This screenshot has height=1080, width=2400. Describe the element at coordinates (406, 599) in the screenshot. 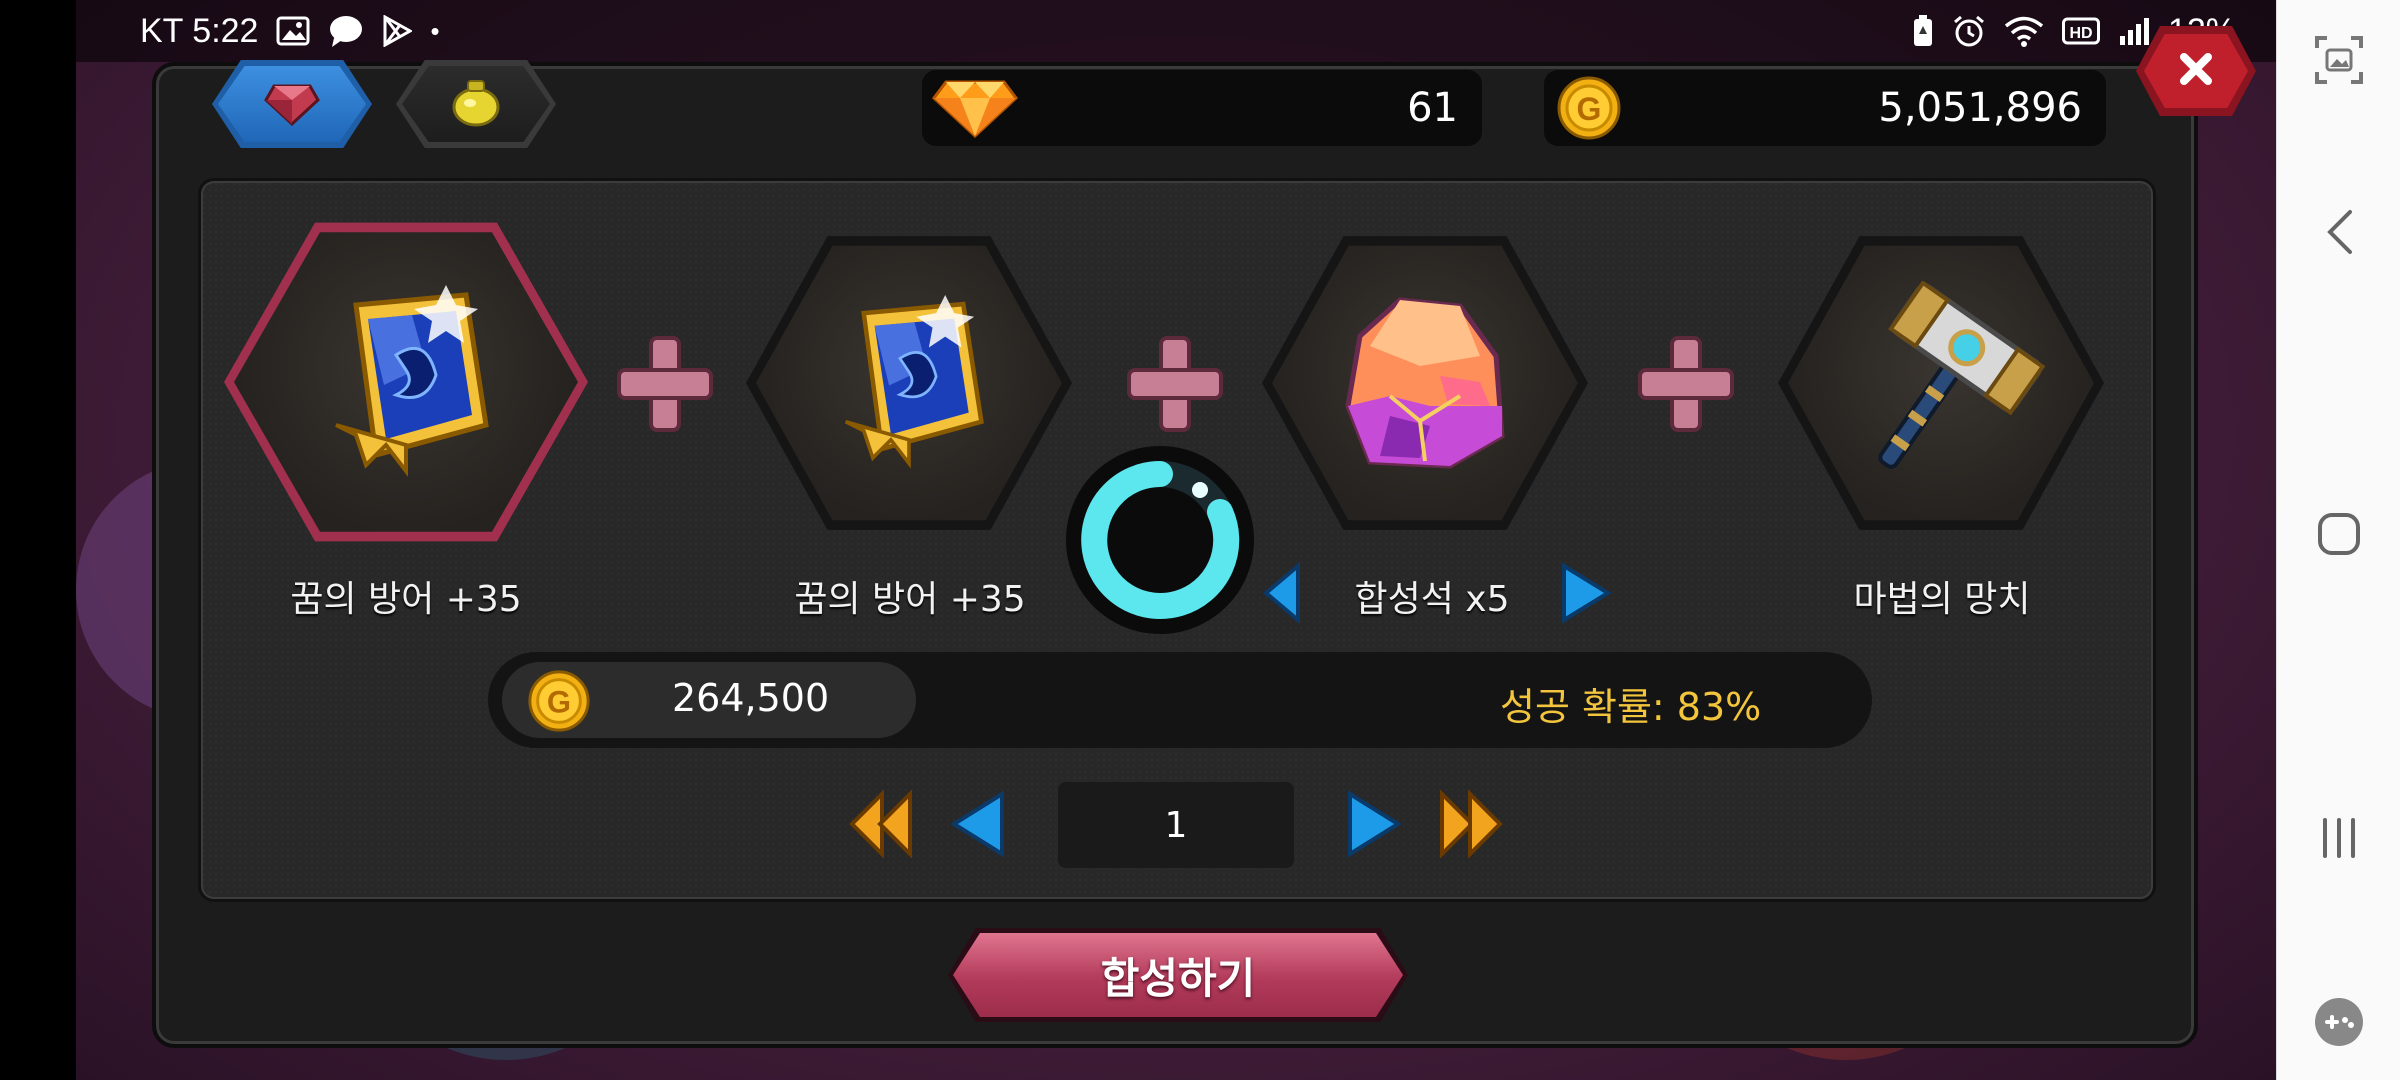

I see `slot-1-label: 꿈의 방어 +35` at that location.